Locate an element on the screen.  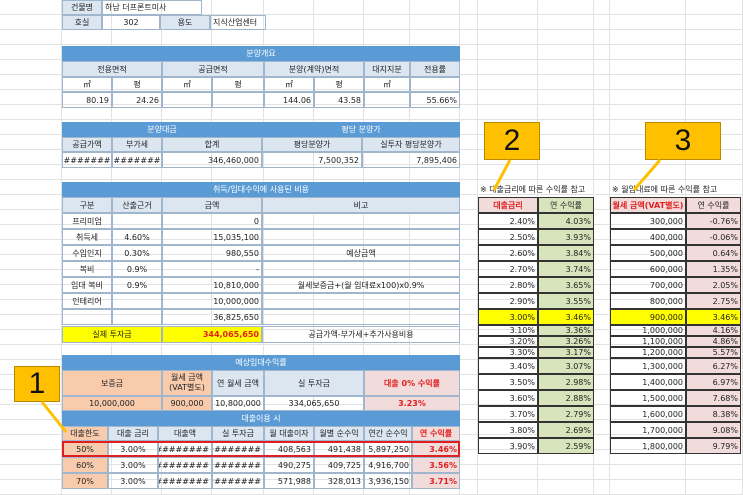
contract-sqm-value: 144.06 is located at coordinates (289, 100).